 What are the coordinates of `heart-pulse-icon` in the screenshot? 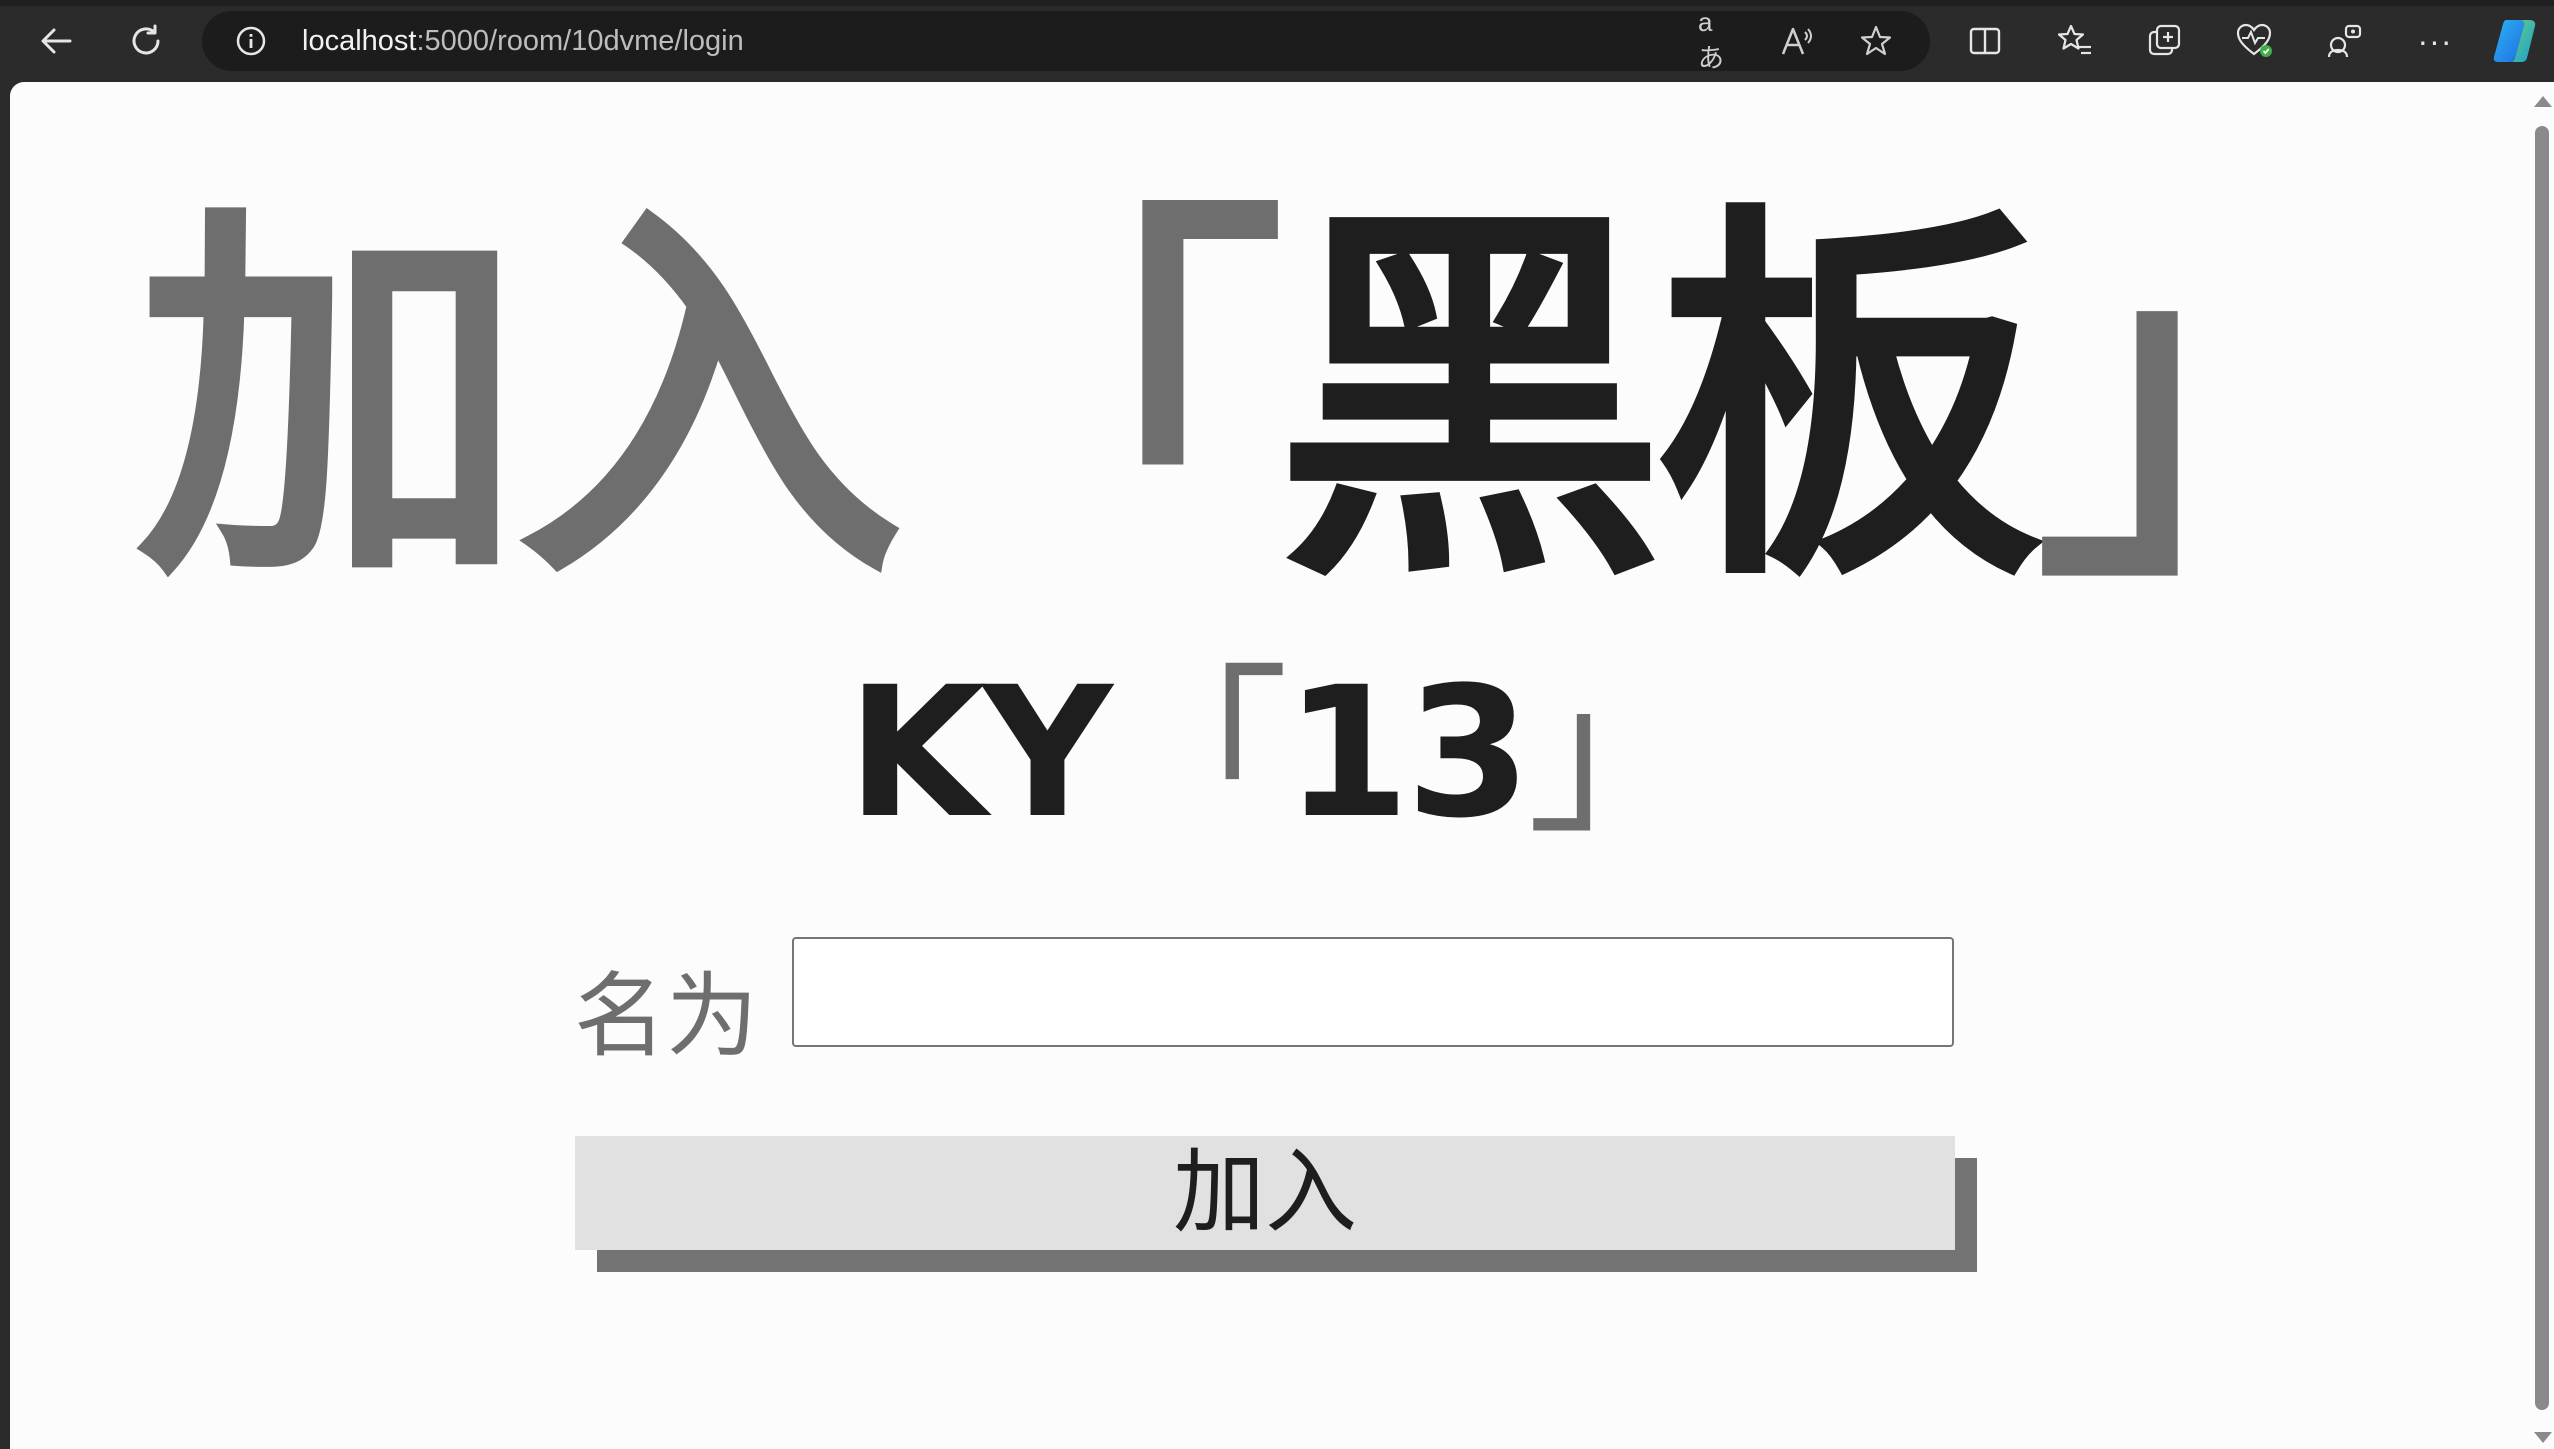 It's located at (2255, 41).